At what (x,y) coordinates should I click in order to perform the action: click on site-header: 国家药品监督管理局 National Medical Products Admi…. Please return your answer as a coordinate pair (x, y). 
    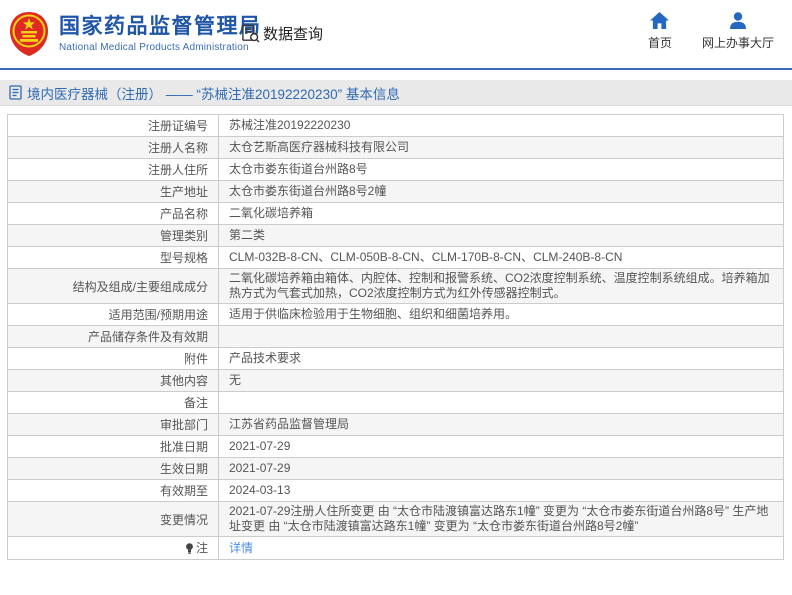
    Looking at the image, I should click on (396, 35).